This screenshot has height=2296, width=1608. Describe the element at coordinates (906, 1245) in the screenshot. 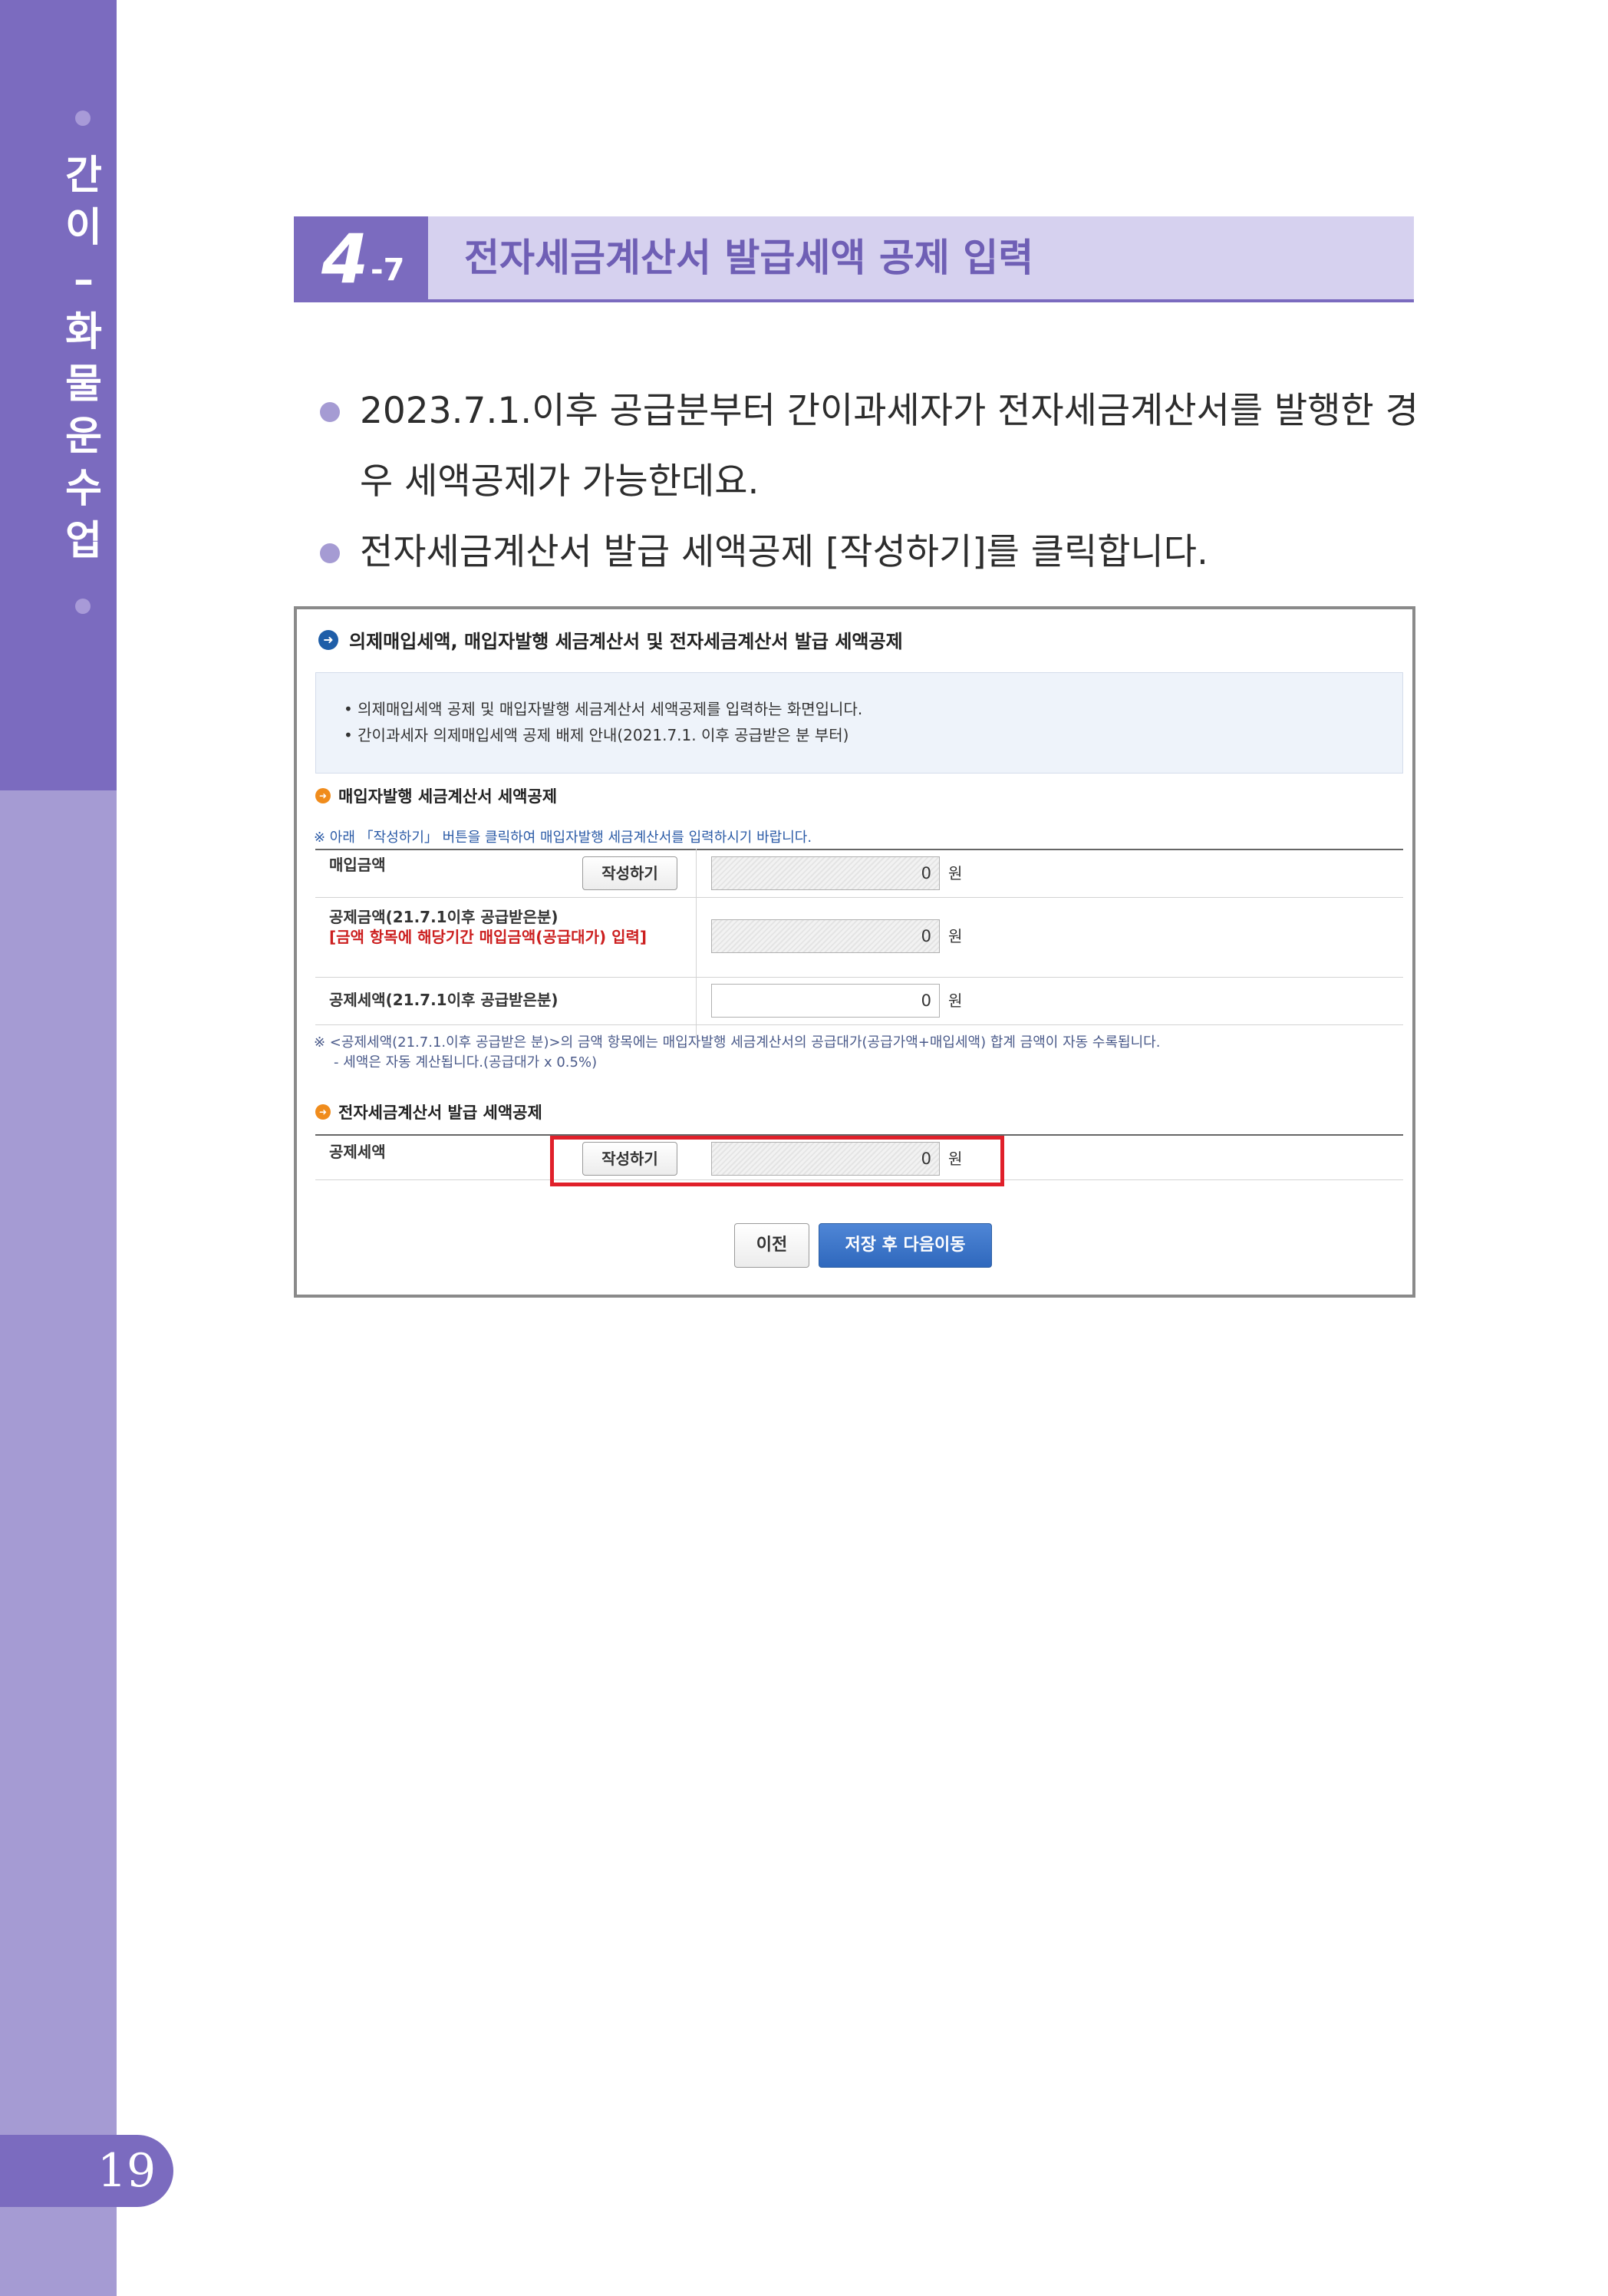

I see `save-next-button: 저장 후 다음이동` at that location.